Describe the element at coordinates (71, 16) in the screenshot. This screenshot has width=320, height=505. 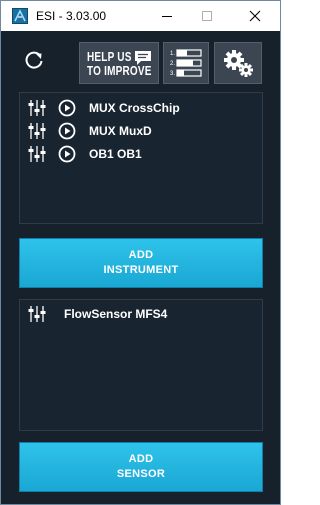
I see `window-title: ESI - 3.03.00` at that location.